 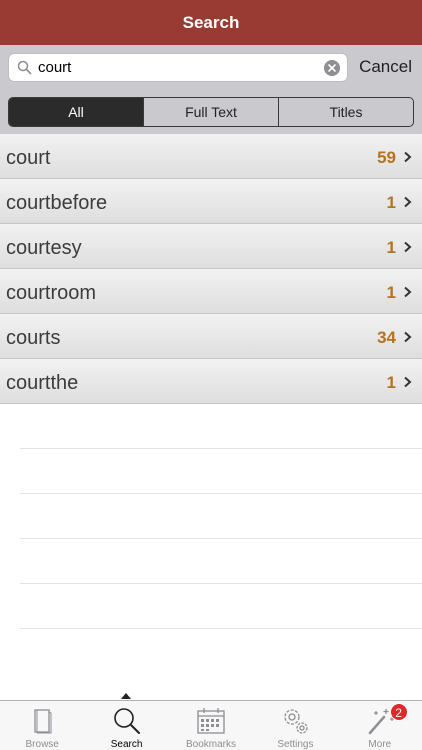 What do you see at coordinates (211, 721) in the screenshot?
I see `calendar-icon` at bounding box center [211, 721].